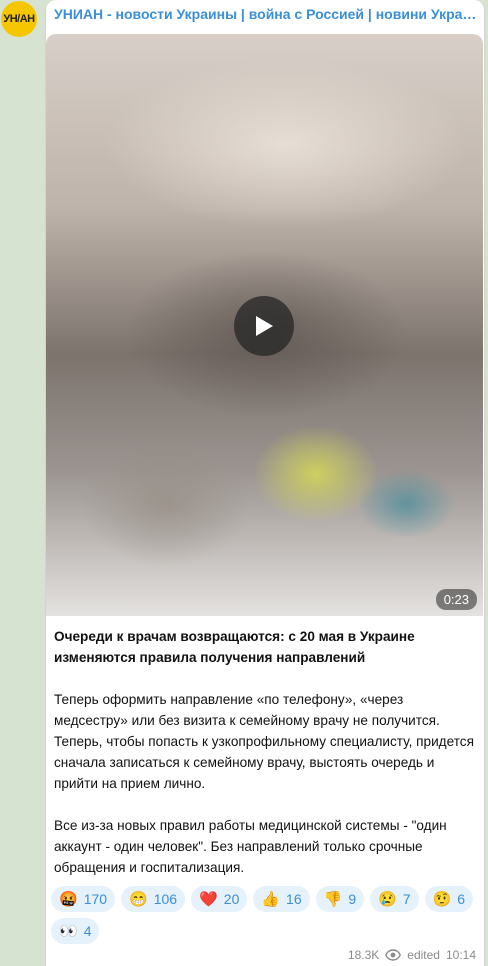 The image size is (488, 966). I want to click on cry-emoji-icon: 😢, so click(387, 899).